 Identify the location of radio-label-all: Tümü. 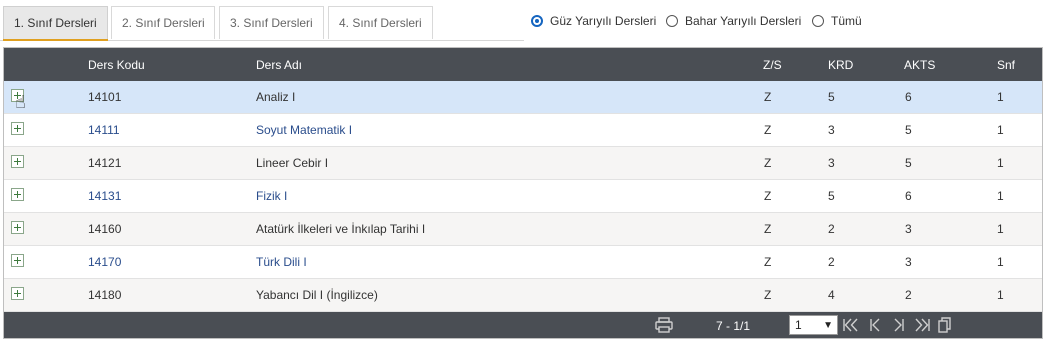
(846, 21).